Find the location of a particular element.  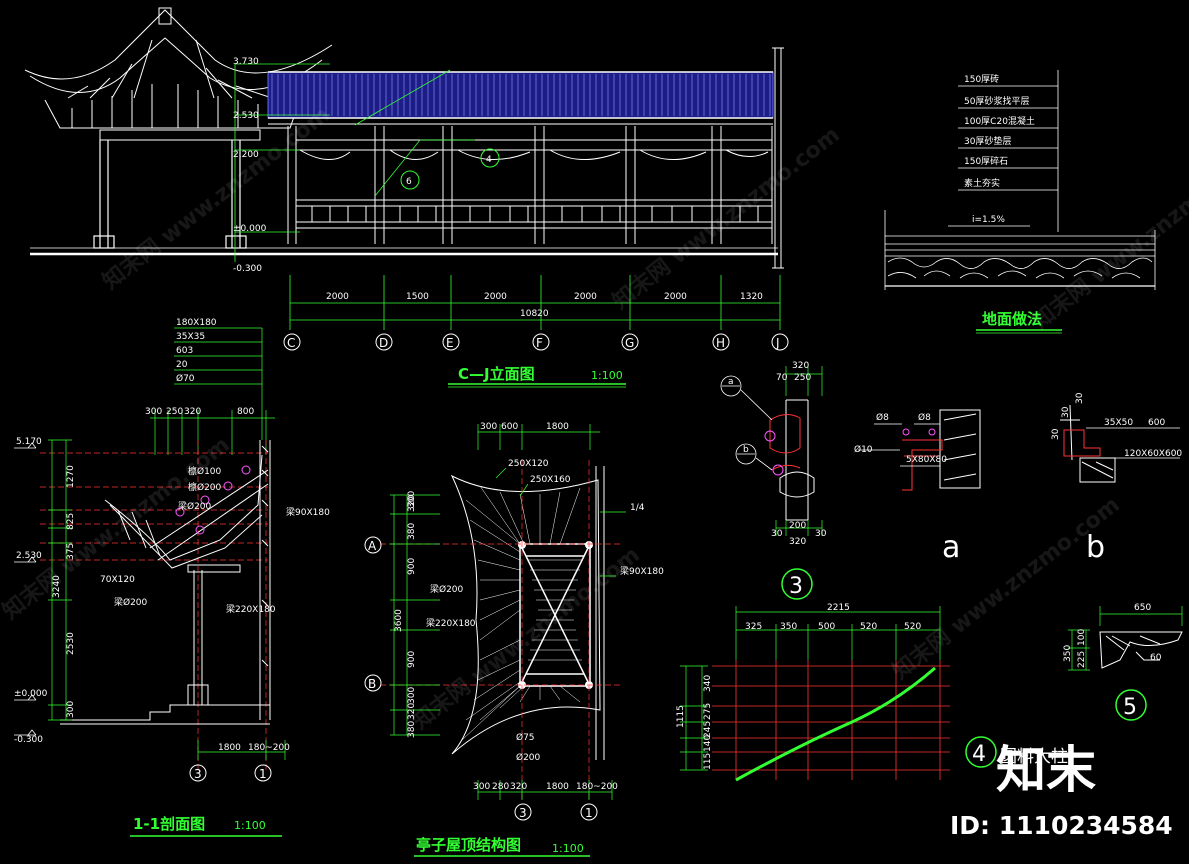

detail-3-dimensions is located at coordinates (799, 451).